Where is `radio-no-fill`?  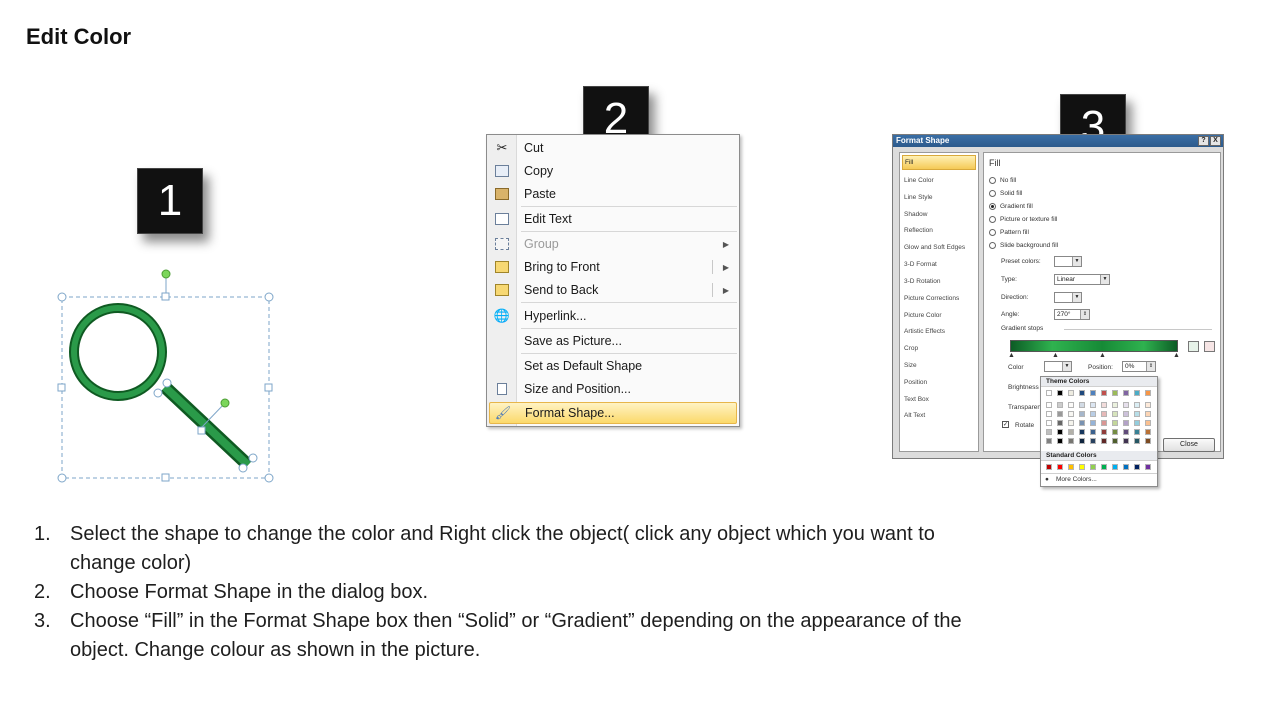
radio-no-fill is located at coordinates (992, 180).